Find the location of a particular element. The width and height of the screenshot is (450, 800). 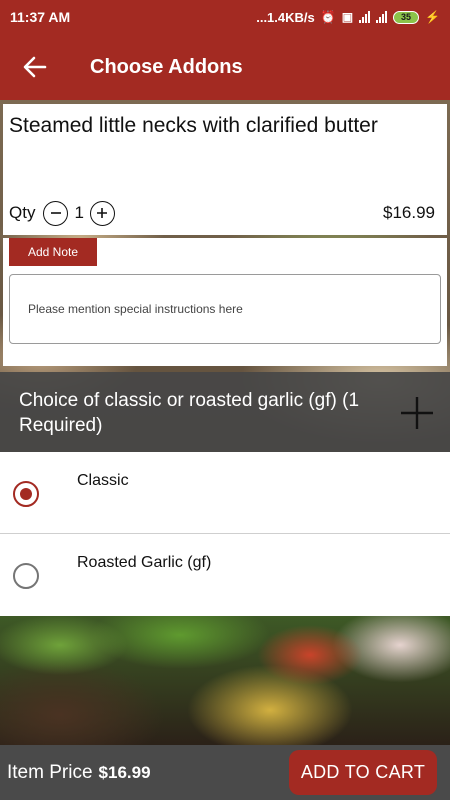

addon-option-classic: Classic is located at coordinates (225, 493).